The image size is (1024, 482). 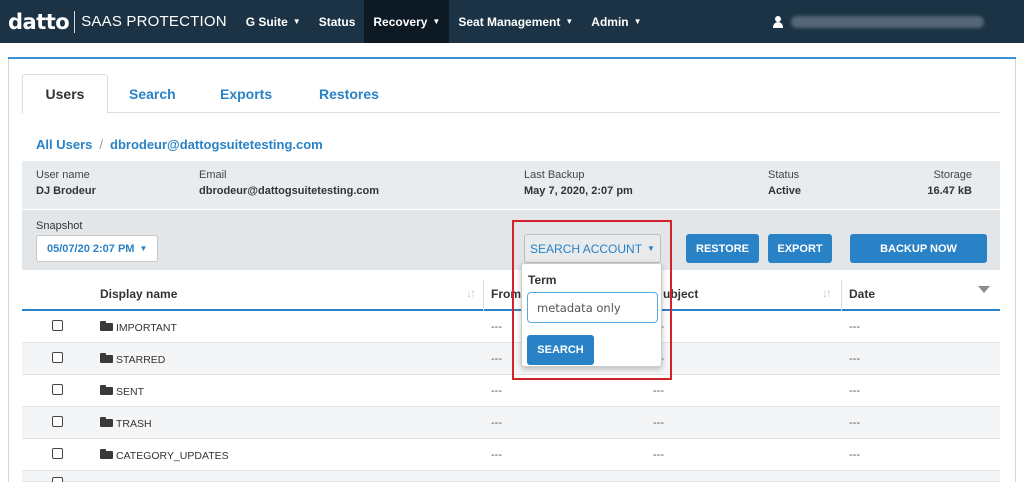 What do you see at coordinates (1015, 270) in the screenshot?
I see `content-frame-right` at bounding box center [1015, 270].